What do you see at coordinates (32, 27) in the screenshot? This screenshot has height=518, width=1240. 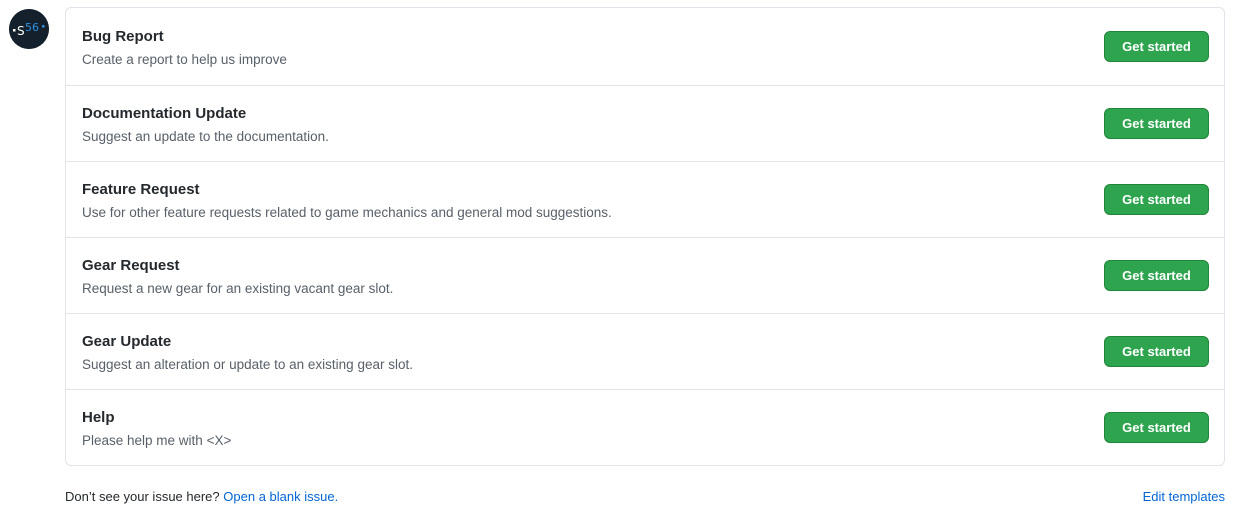 I see `svg-text: 56` at bounding box center [32, 27].